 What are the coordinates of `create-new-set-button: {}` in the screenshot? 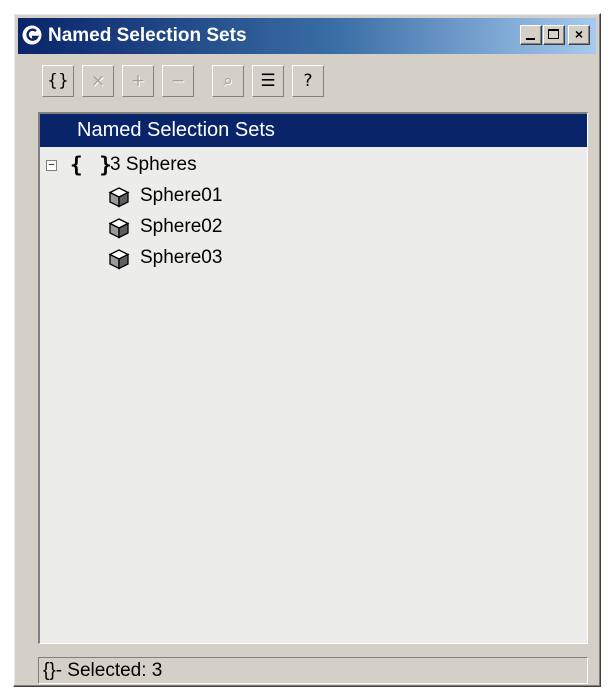 It's located at (58, 81).